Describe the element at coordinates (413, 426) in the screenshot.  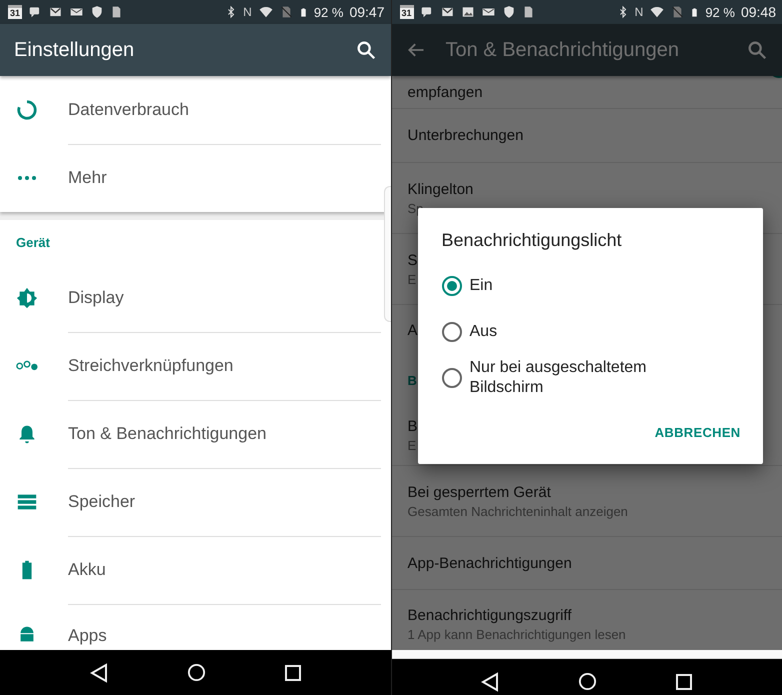
I see `item-title: B` at that location.